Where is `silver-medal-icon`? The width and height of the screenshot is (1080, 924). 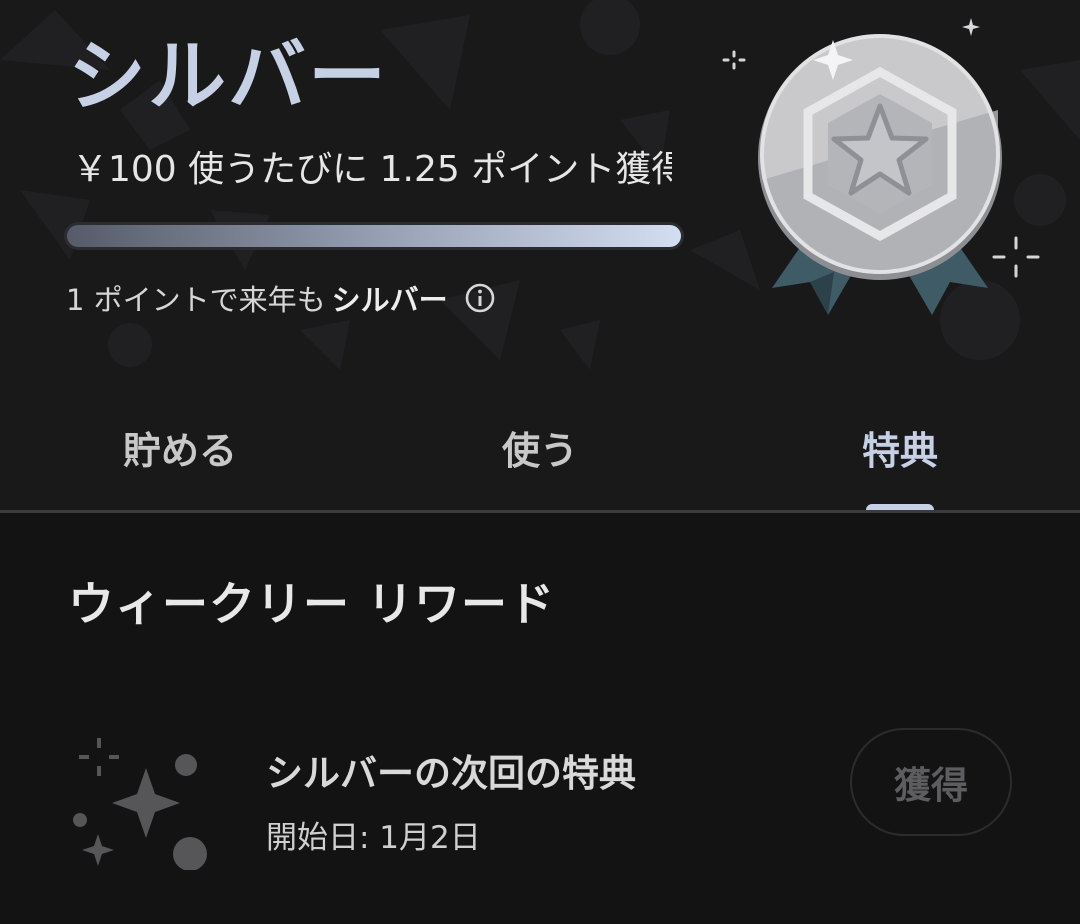
silver-medal-icon is located at coordinates (881, 166).